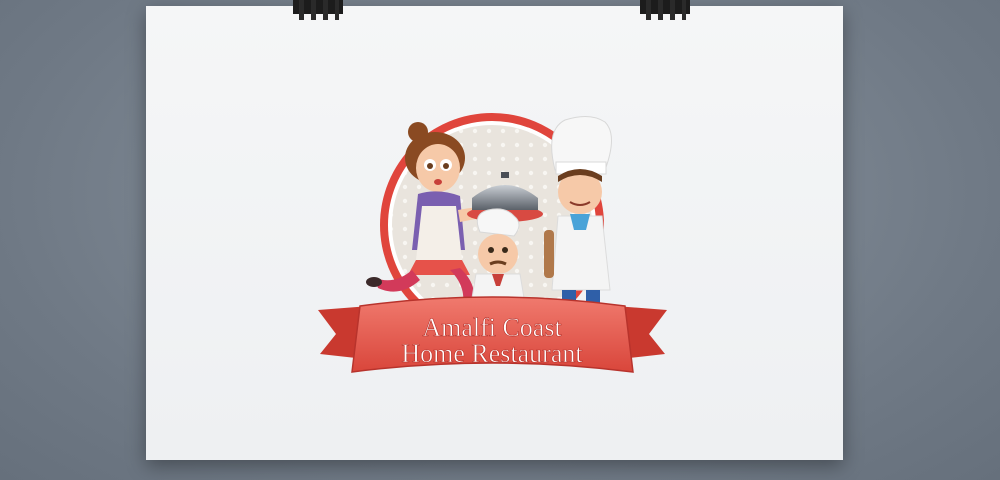 This screenshot has width=1000, height=480. Describe the element at coordinates (492, 327) in the screenshot. I see `logo-line1: Amalfi Coast` at that location.